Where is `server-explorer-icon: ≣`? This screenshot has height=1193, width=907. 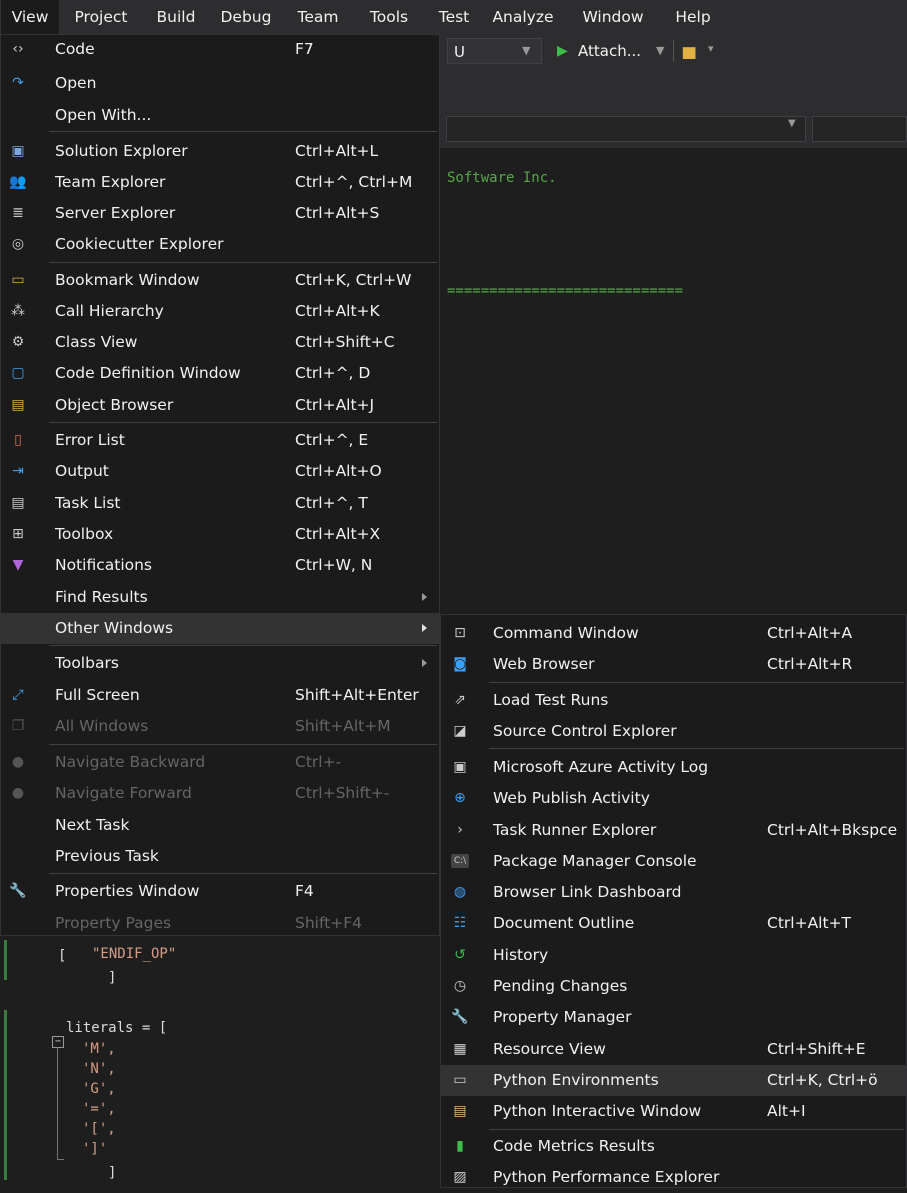
server-explorer-icon: ≣ is located at coordinates (18, 213).